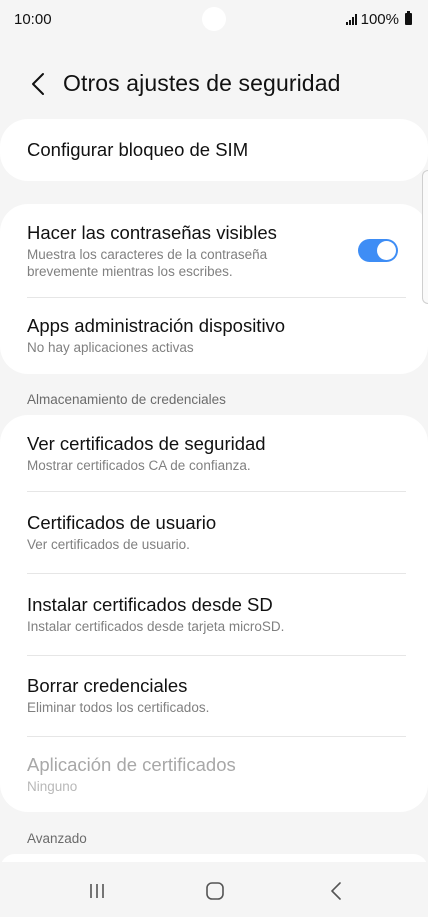 This screenshot has width=428, height=917. I want to click on cert-app-title: Aplicación de certificados, so click(131, 764).